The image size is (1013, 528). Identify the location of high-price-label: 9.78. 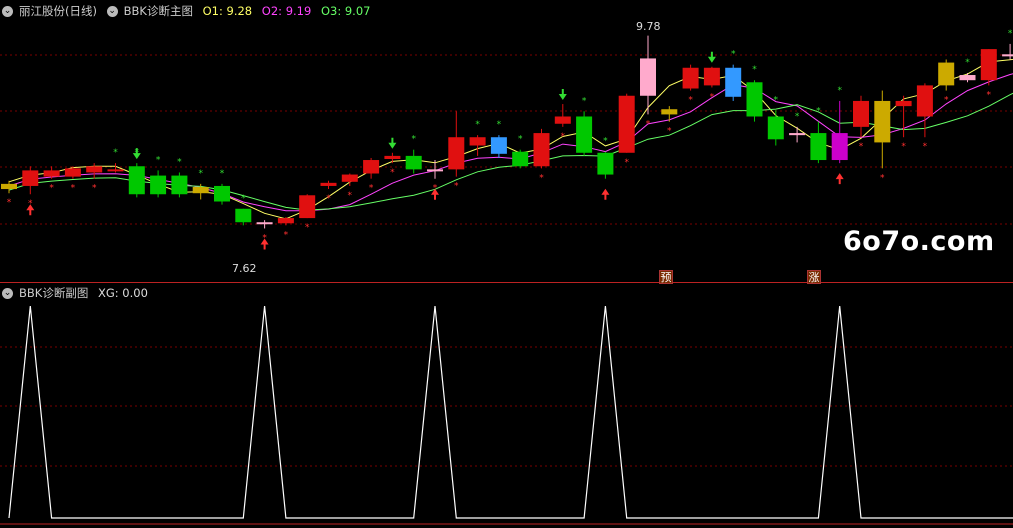
(648, 26).